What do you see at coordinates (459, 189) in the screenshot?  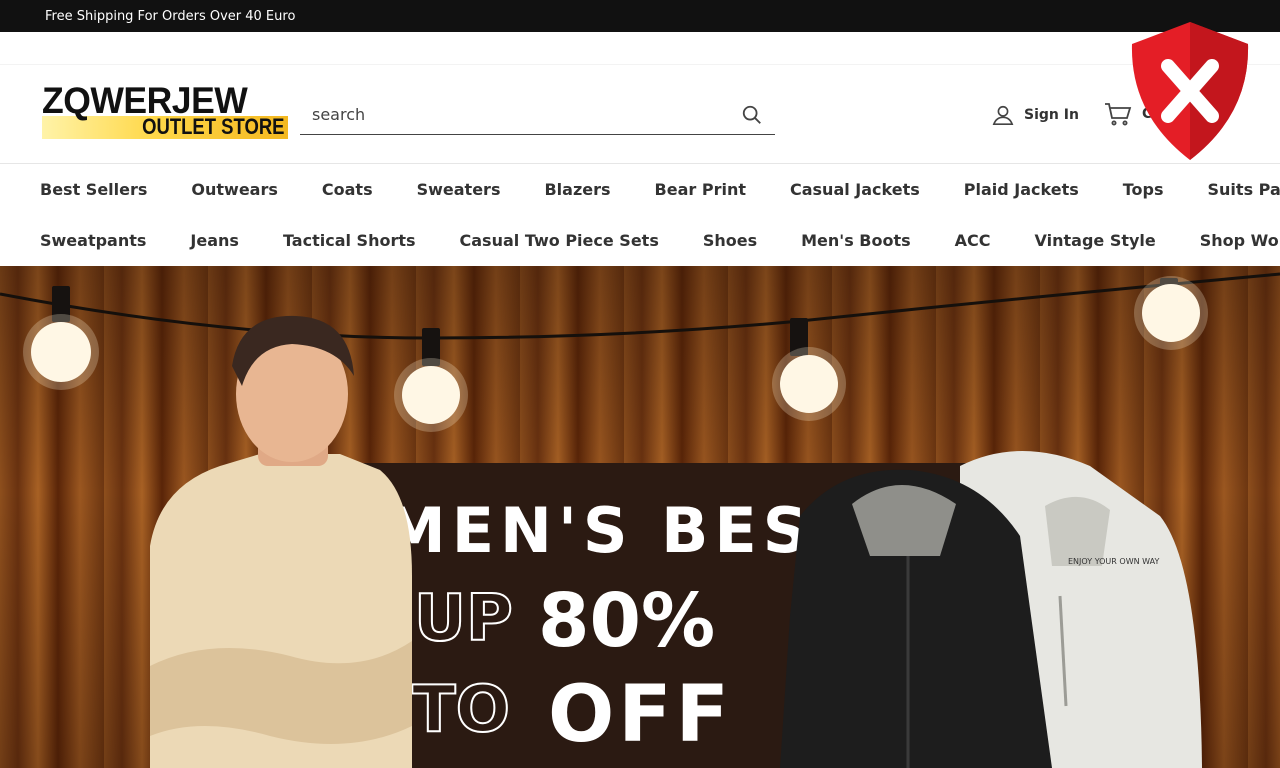 I see `nav-item-sweaters: Sweaters` at bounding box center [459, 189].